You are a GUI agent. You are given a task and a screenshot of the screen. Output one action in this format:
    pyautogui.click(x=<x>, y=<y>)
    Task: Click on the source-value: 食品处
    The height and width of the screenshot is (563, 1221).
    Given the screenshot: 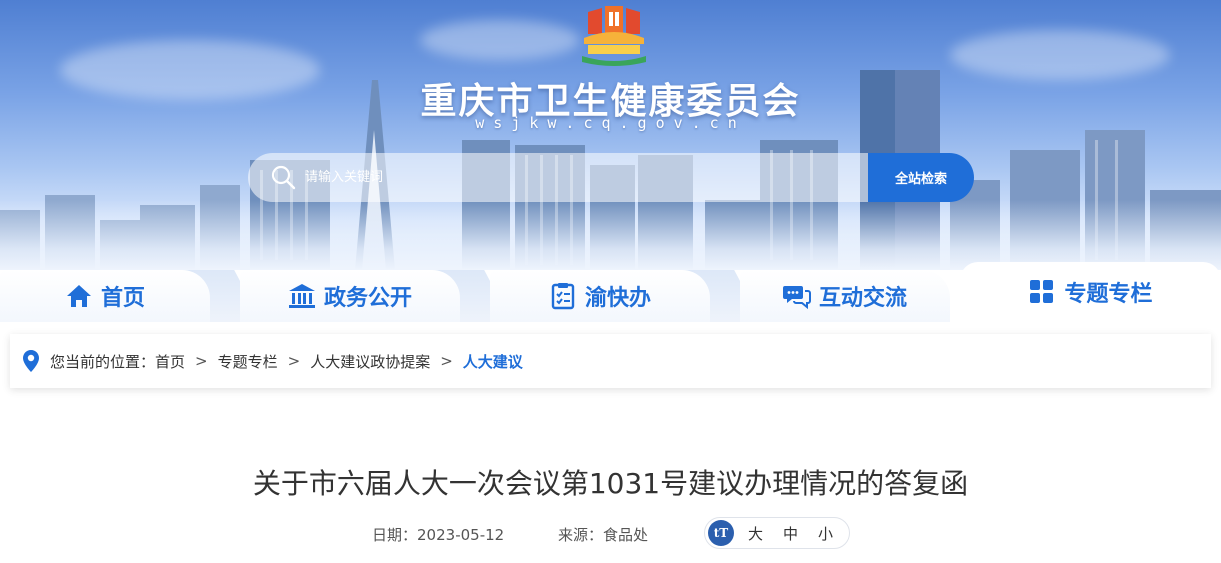 What is the action you would take?
    pyautogui.click(x=626, y=535)
    